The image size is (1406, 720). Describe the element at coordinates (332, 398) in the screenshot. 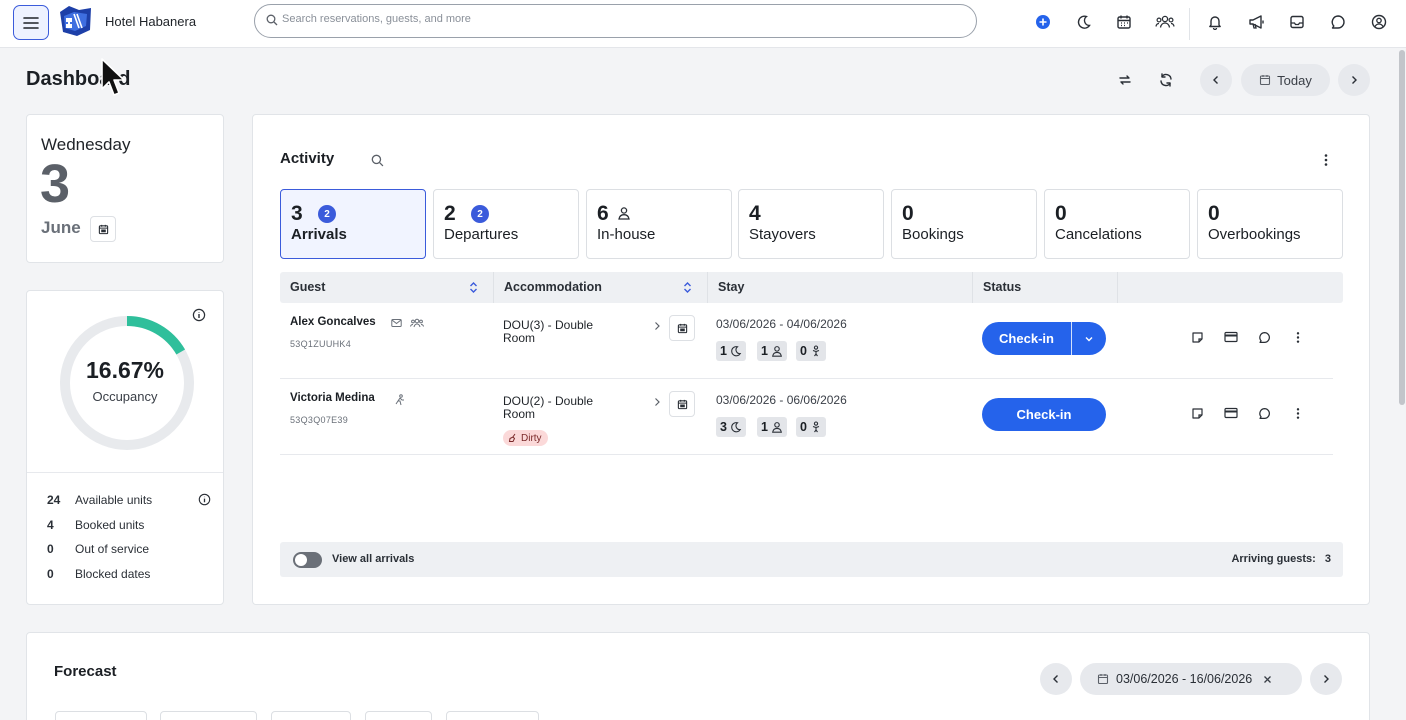

I see `guest-name: Victoria Medina` at that location.